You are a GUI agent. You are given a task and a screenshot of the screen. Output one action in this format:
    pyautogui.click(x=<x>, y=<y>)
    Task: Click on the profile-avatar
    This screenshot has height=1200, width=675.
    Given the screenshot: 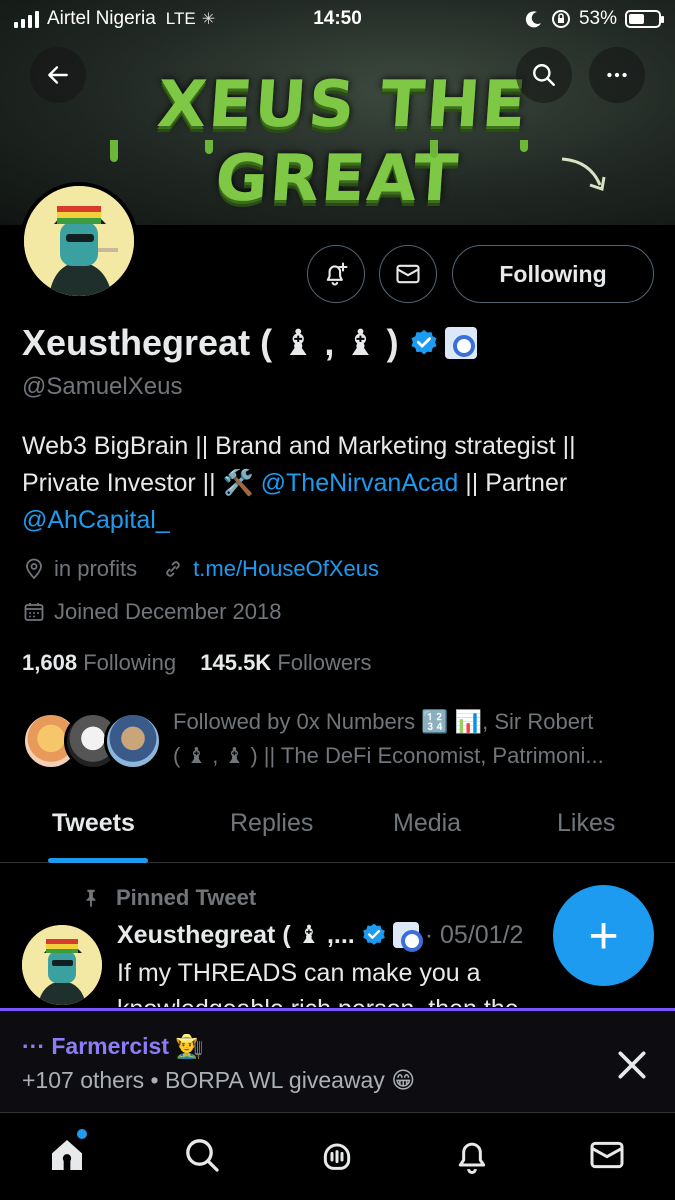 What is the action you would take?
    pyautogui.click(x=79, y=241)
    